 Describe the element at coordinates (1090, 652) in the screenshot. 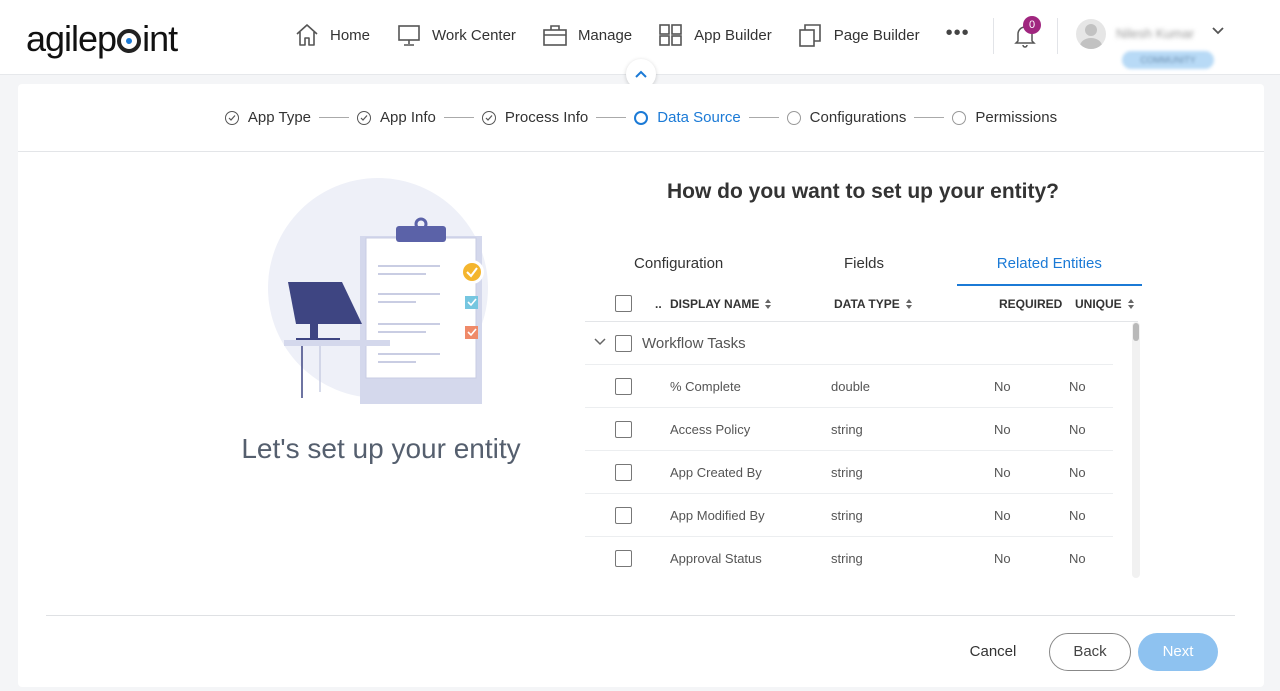

I see `back-button: Back` at that location.